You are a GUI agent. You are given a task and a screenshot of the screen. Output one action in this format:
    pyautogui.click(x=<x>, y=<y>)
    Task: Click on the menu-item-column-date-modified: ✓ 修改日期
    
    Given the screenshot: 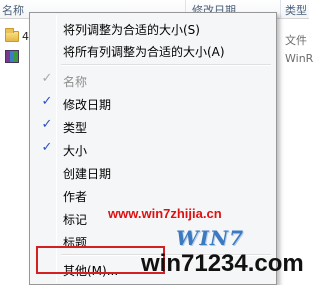 What is the action you would take?
    pyautogui.click(x=153, y=103)
    